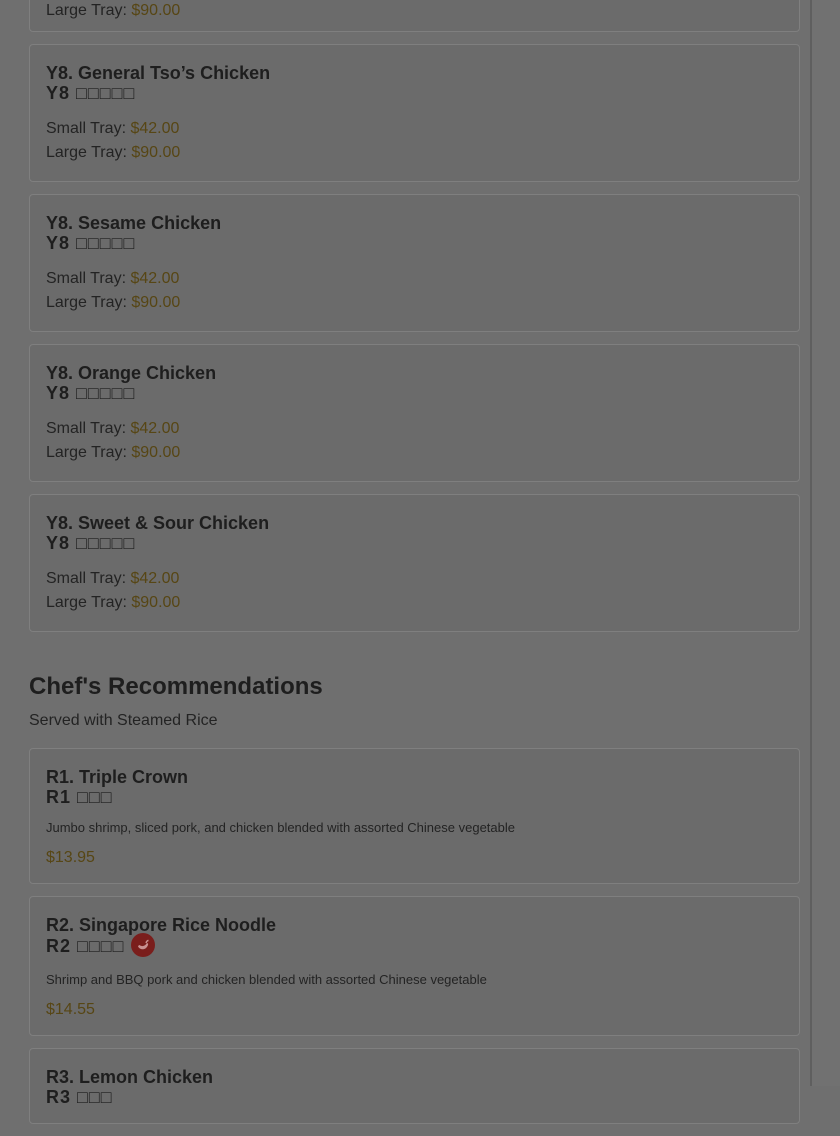 The image size is (840, 1136). Describe the element at coordinates (117, 777) in the screenshot. I see `item-title: R1. Triple Crown` at that location.